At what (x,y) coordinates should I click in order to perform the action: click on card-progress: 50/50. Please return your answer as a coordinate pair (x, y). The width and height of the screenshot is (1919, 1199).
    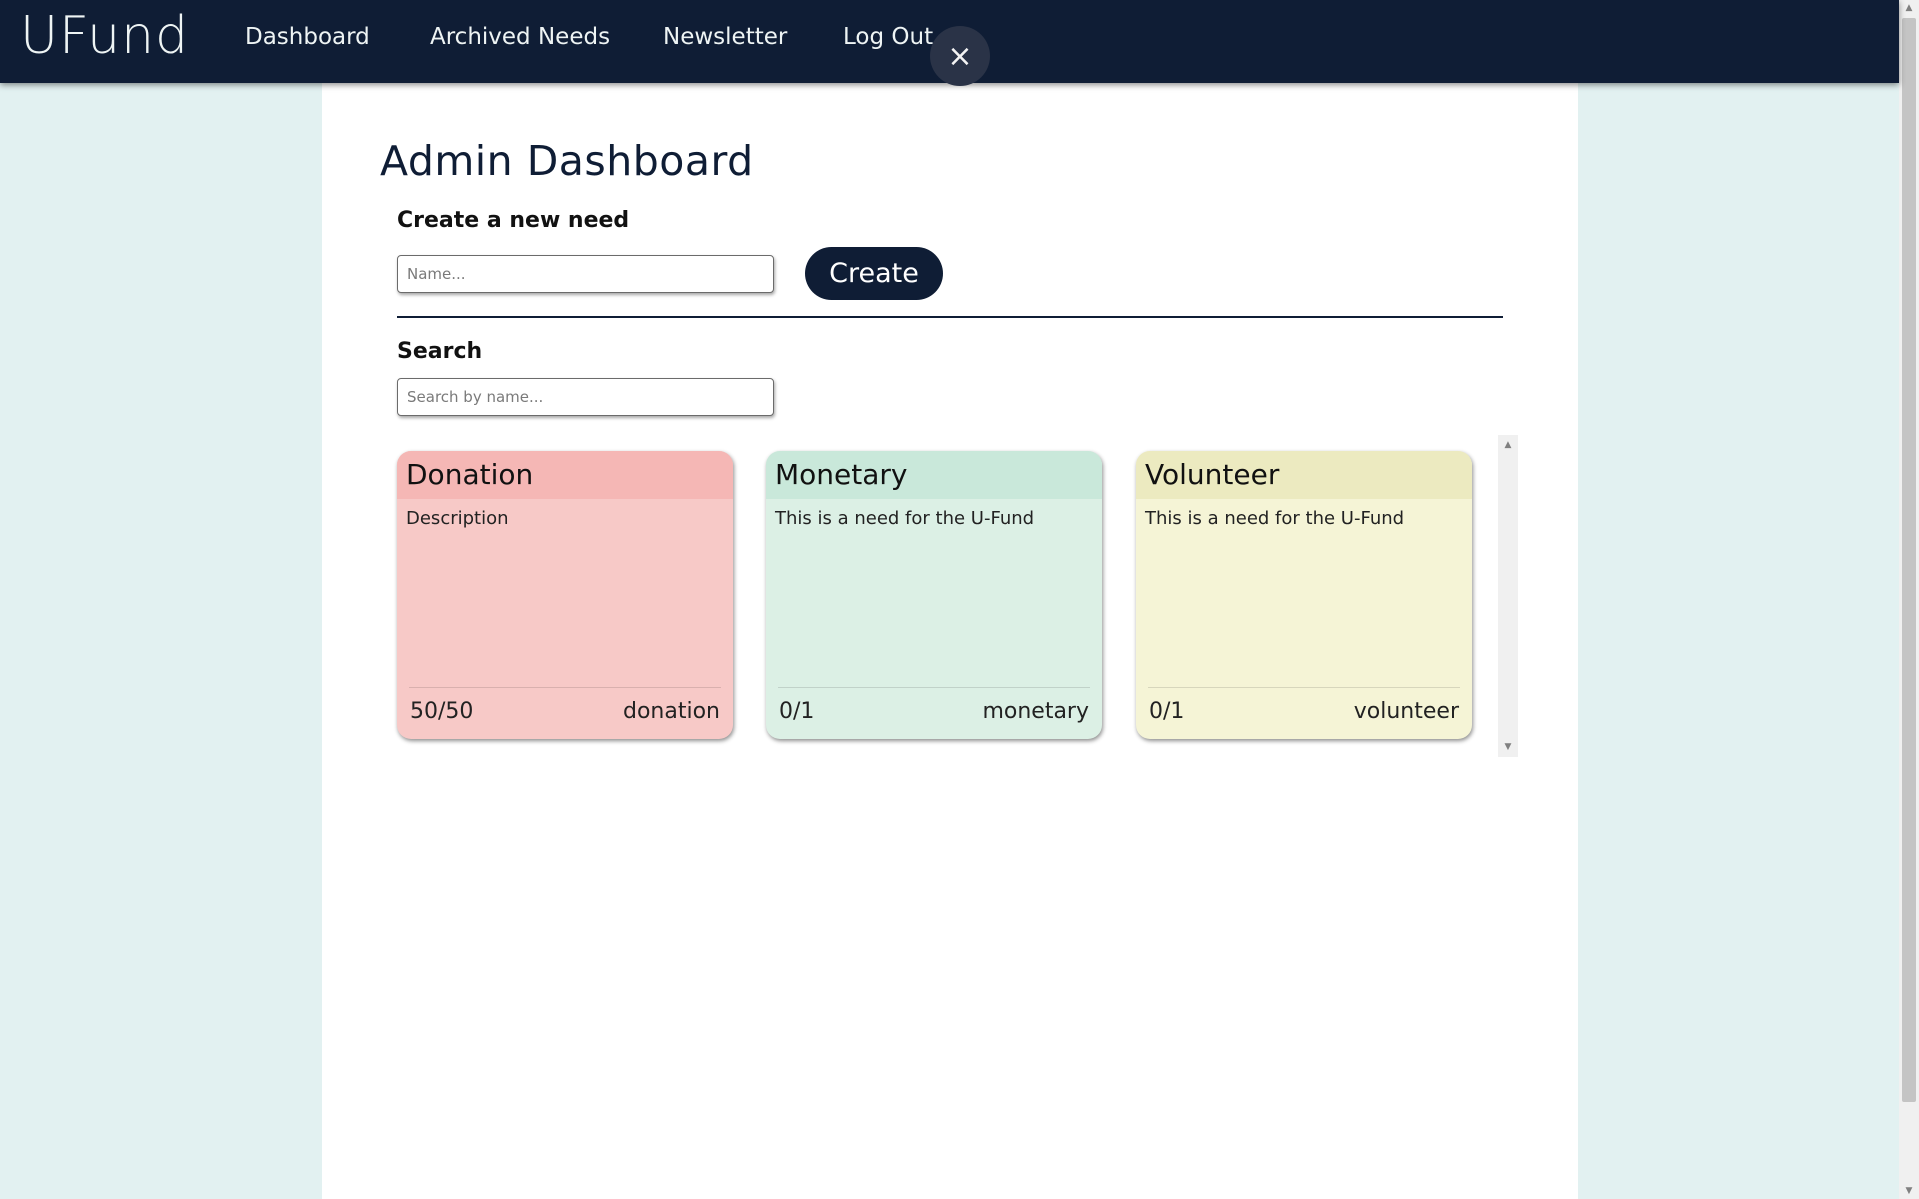
    Looking at the image, I should click on (442, 711).